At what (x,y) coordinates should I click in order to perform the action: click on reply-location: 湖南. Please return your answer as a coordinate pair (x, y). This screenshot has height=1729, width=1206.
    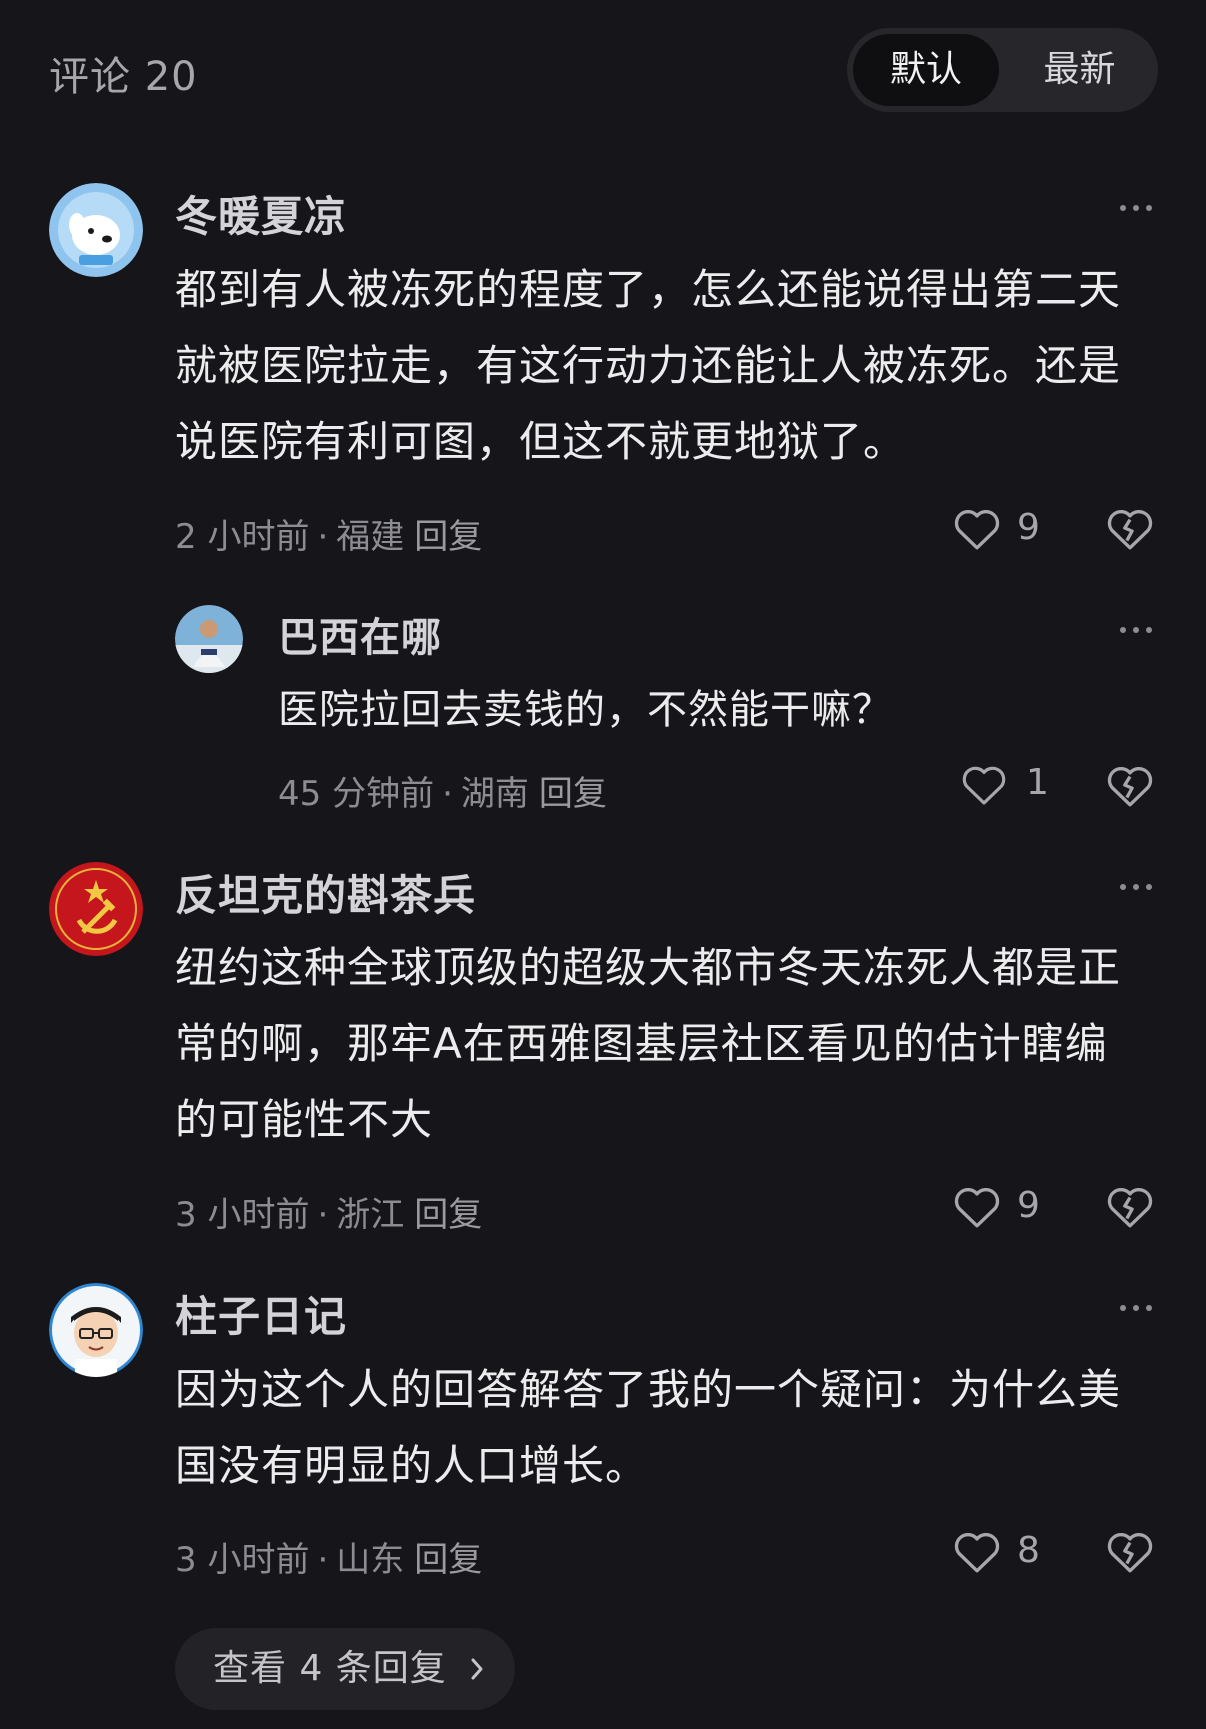
    Looking at the image, I should click on (494, 794).